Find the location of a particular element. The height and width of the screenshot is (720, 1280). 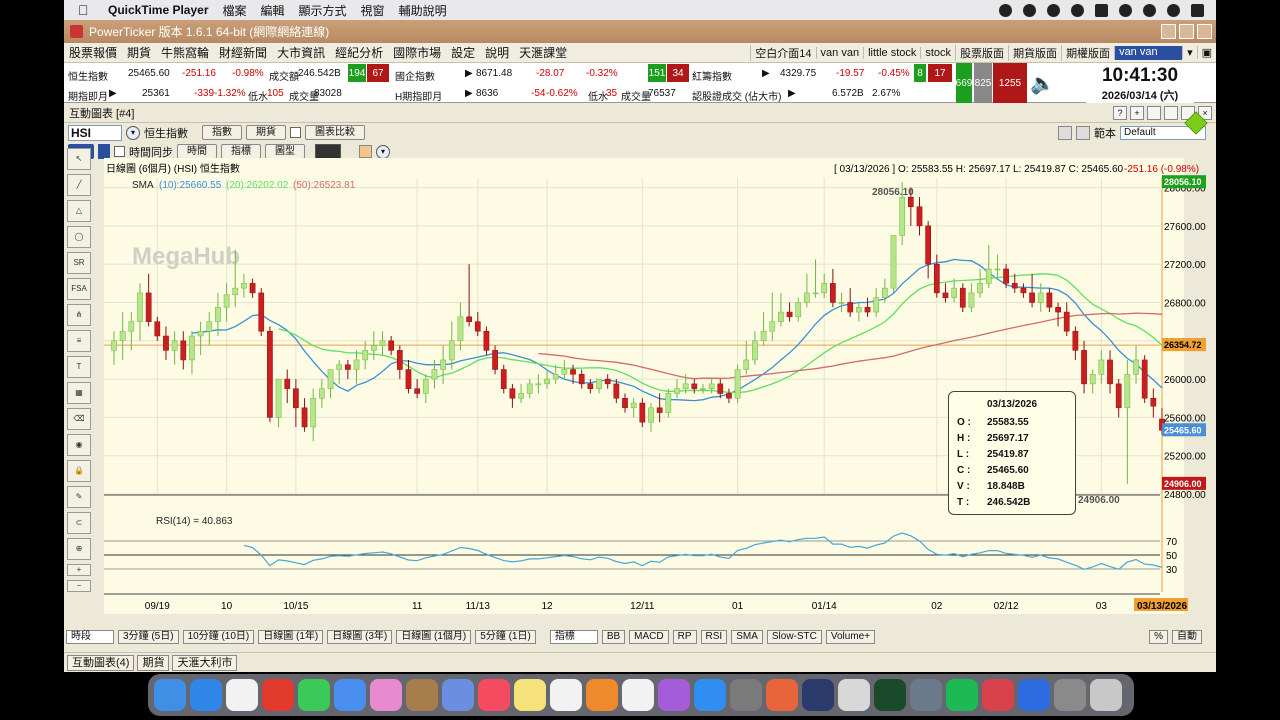

spotlight-icon is located at coordinates (1149, 10).